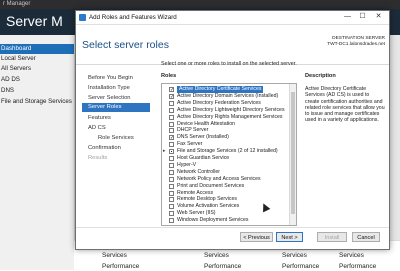 Image resolution: width=400 pixels, height=271 pixels. What do you see at coordinates (378, 17) in the screenshot?
I see `close-icon: ✕` at bounding box center [378, 17].